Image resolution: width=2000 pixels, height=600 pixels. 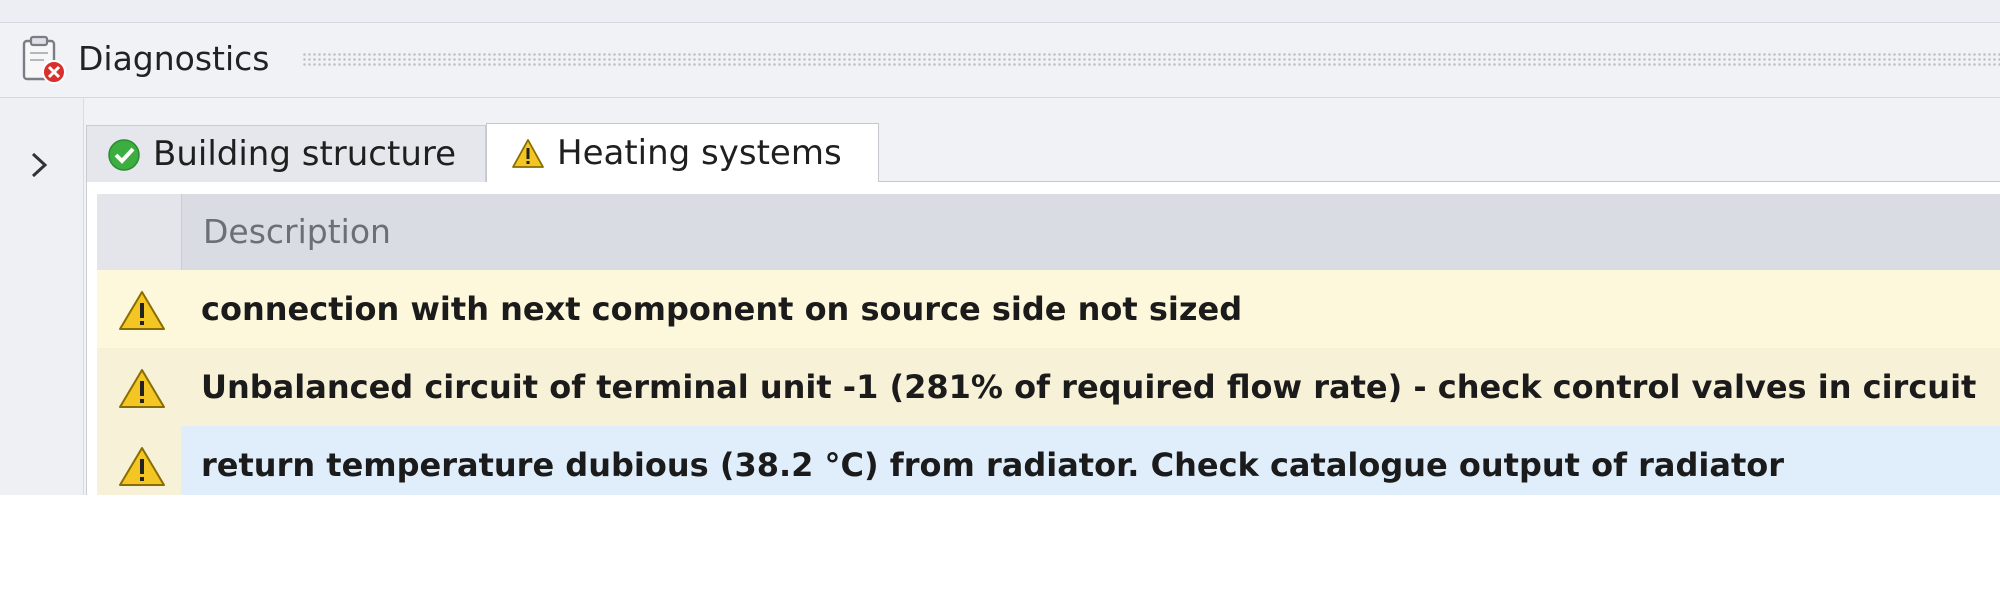 I want to click on column-header-description: Description, so click(x=297, y=232).